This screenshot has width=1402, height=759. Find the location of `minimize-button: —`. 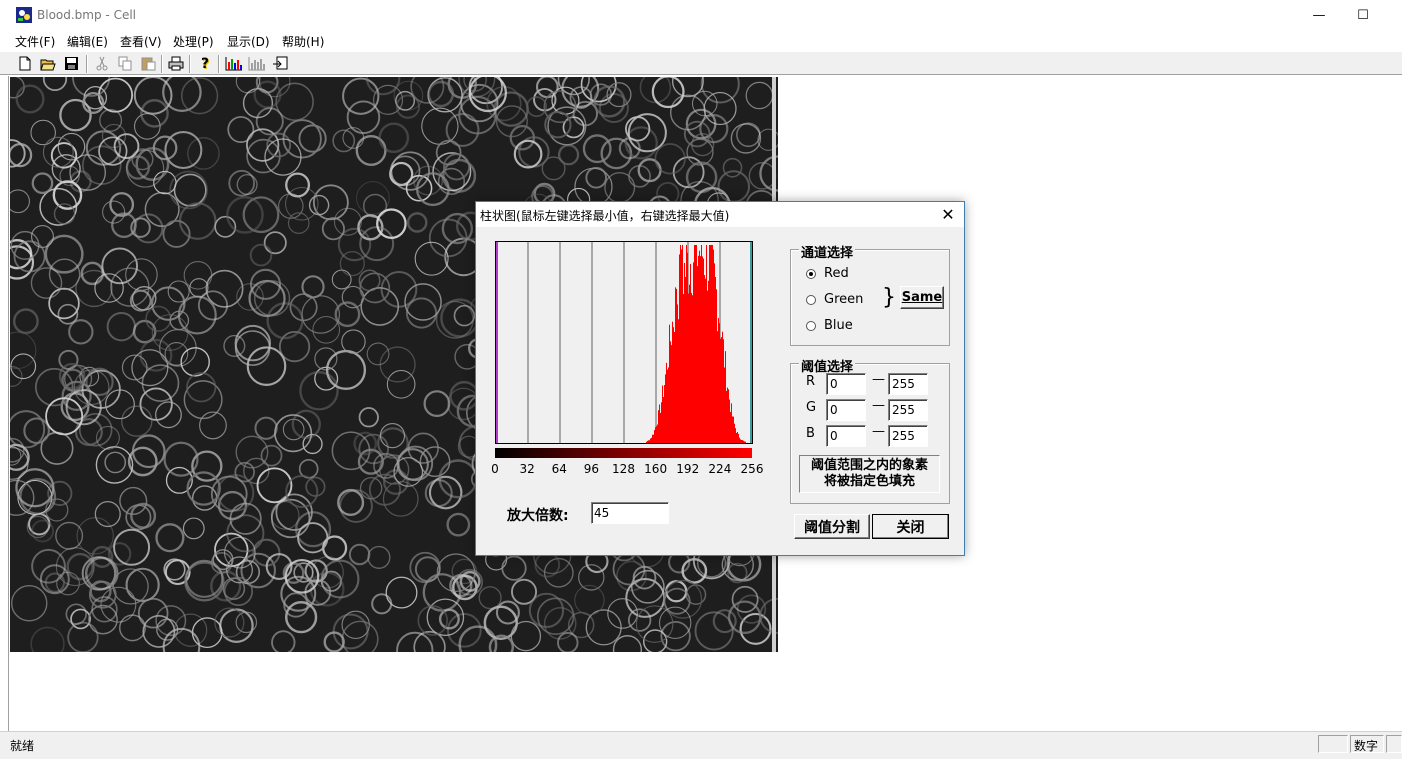

minimize-button: — is located at coordinates (1319, 15).